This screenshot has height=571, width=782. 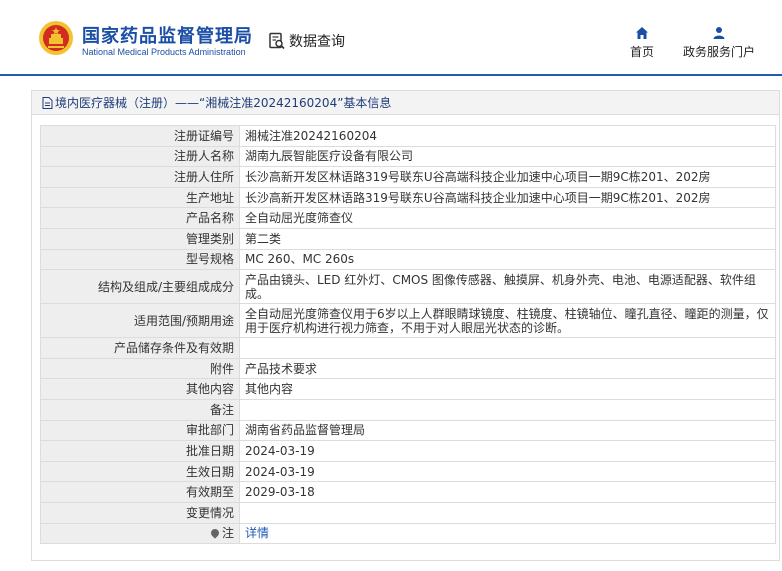 I want to click on table-row: 型号规格 MC 260、MC 260s, so click(x=408, y=259).